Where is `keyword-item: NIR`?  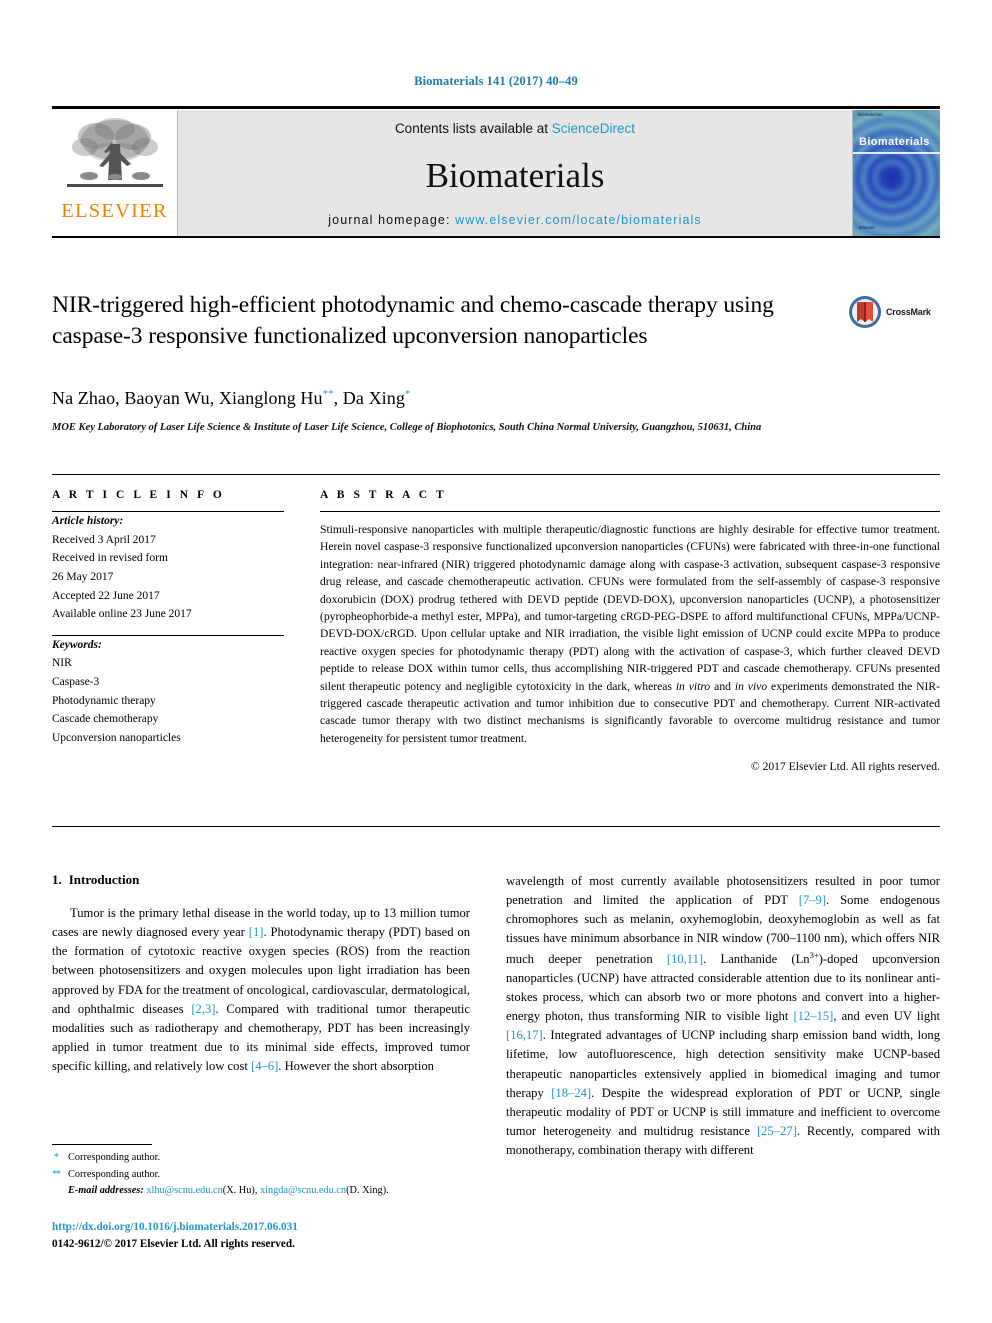 keyword-item: NIR is located at coordinates (62, 663).